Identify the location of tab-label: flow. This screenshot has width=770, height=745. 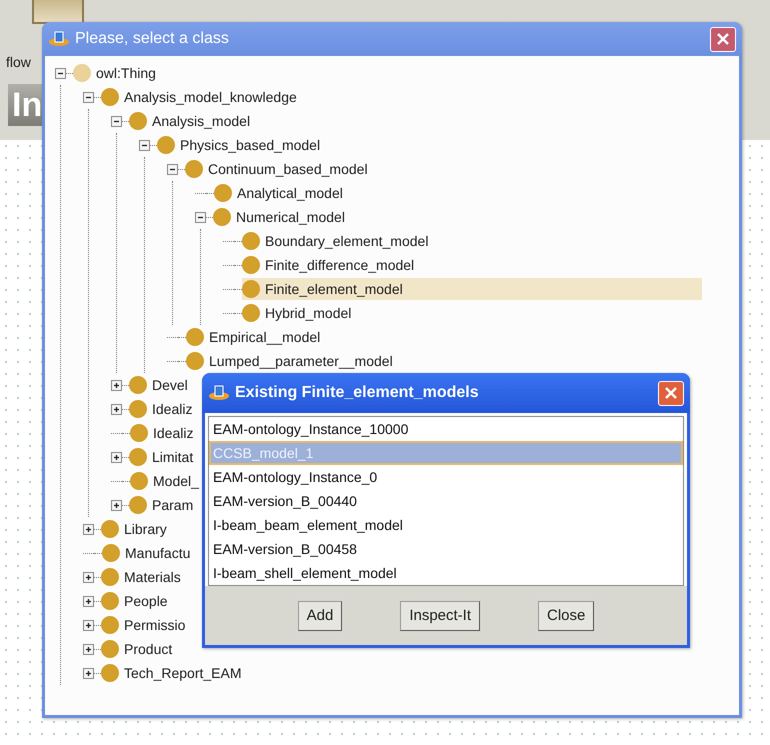
(19, 62).